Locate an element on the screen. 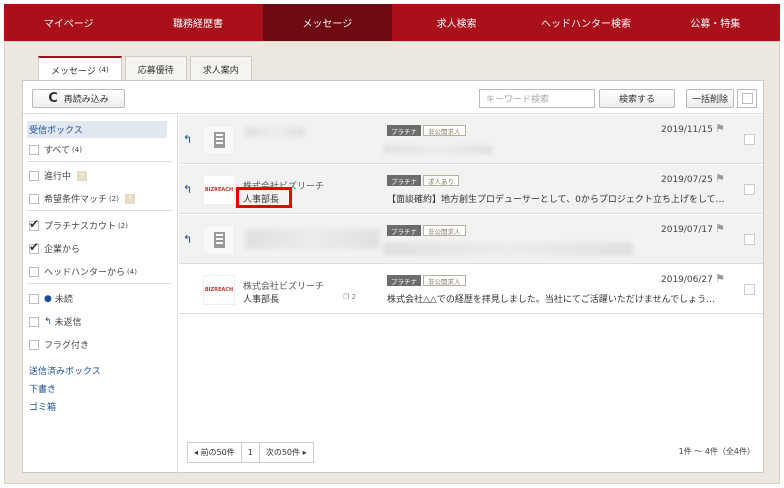 The height and width of the screenshot is (488, 784). reply-count: ❐ 2 is located at coordinates (349, 297).